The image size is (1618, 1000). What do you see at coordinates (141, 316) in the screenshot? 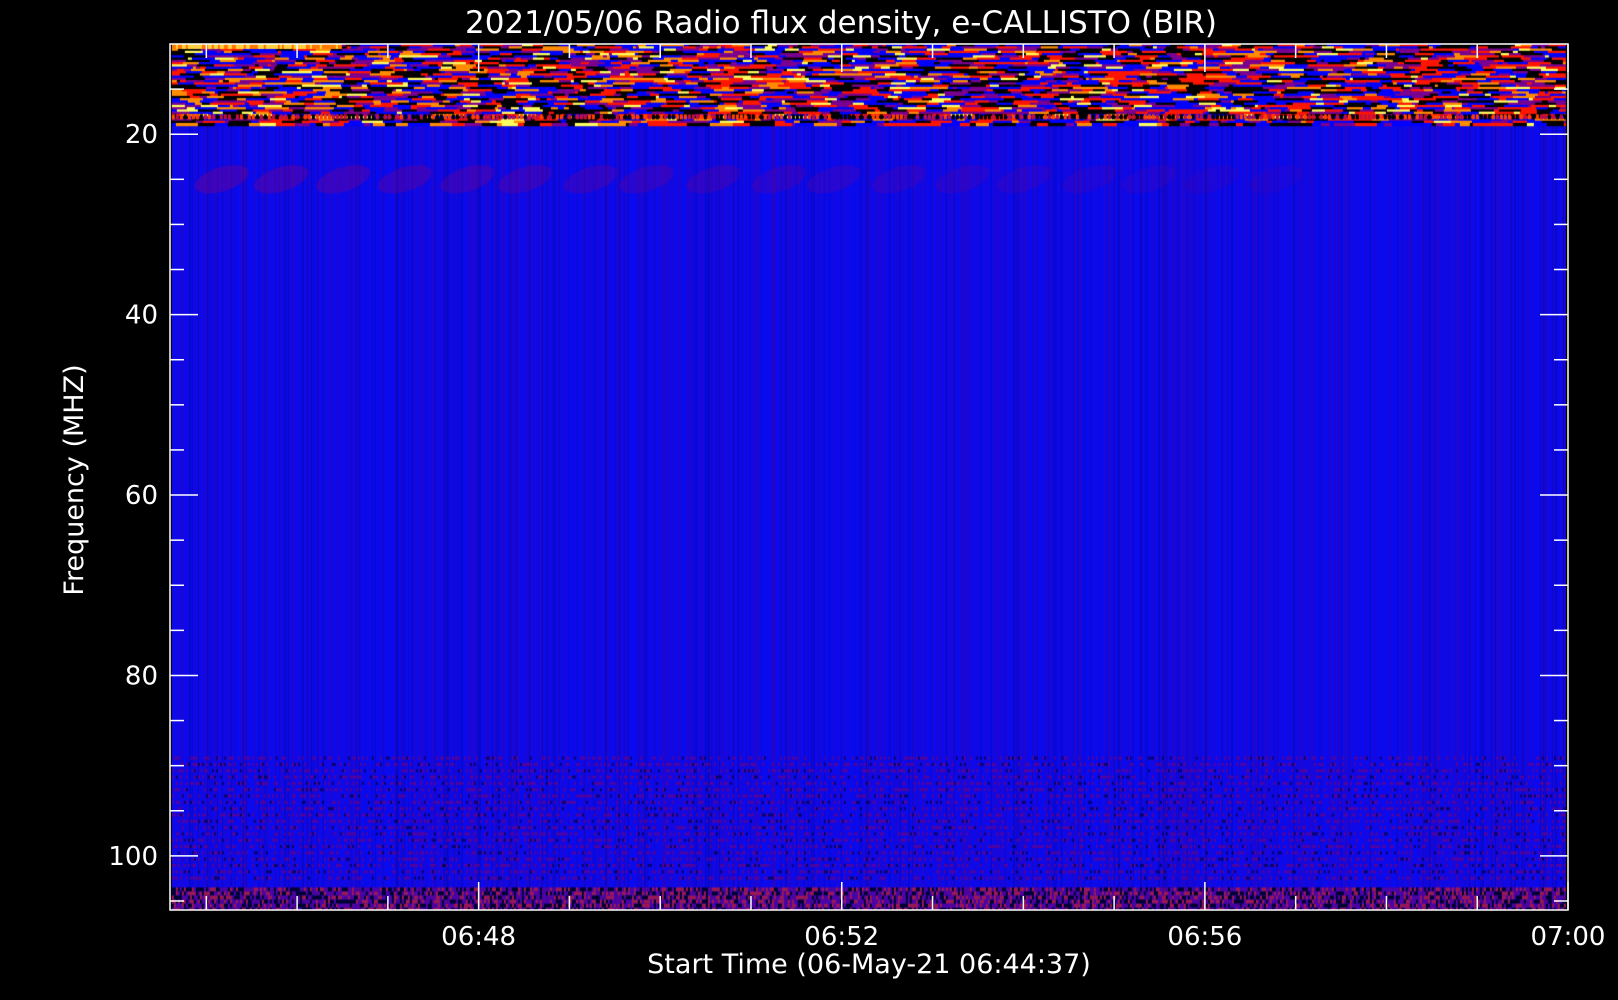
I see `y-tick-label: 40` at bounding box center [141, 316].